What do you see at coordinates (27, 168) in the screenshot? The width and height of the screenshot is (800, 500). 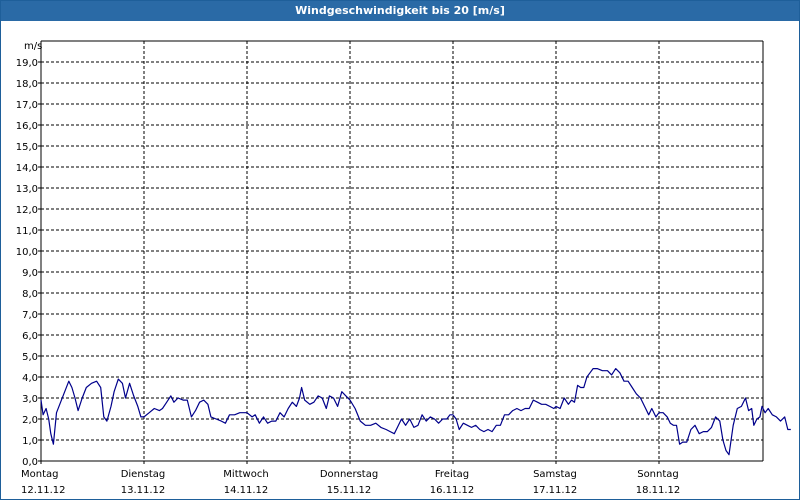 I see `y-tick-label: 14,0` at bounding box center [27, 168].